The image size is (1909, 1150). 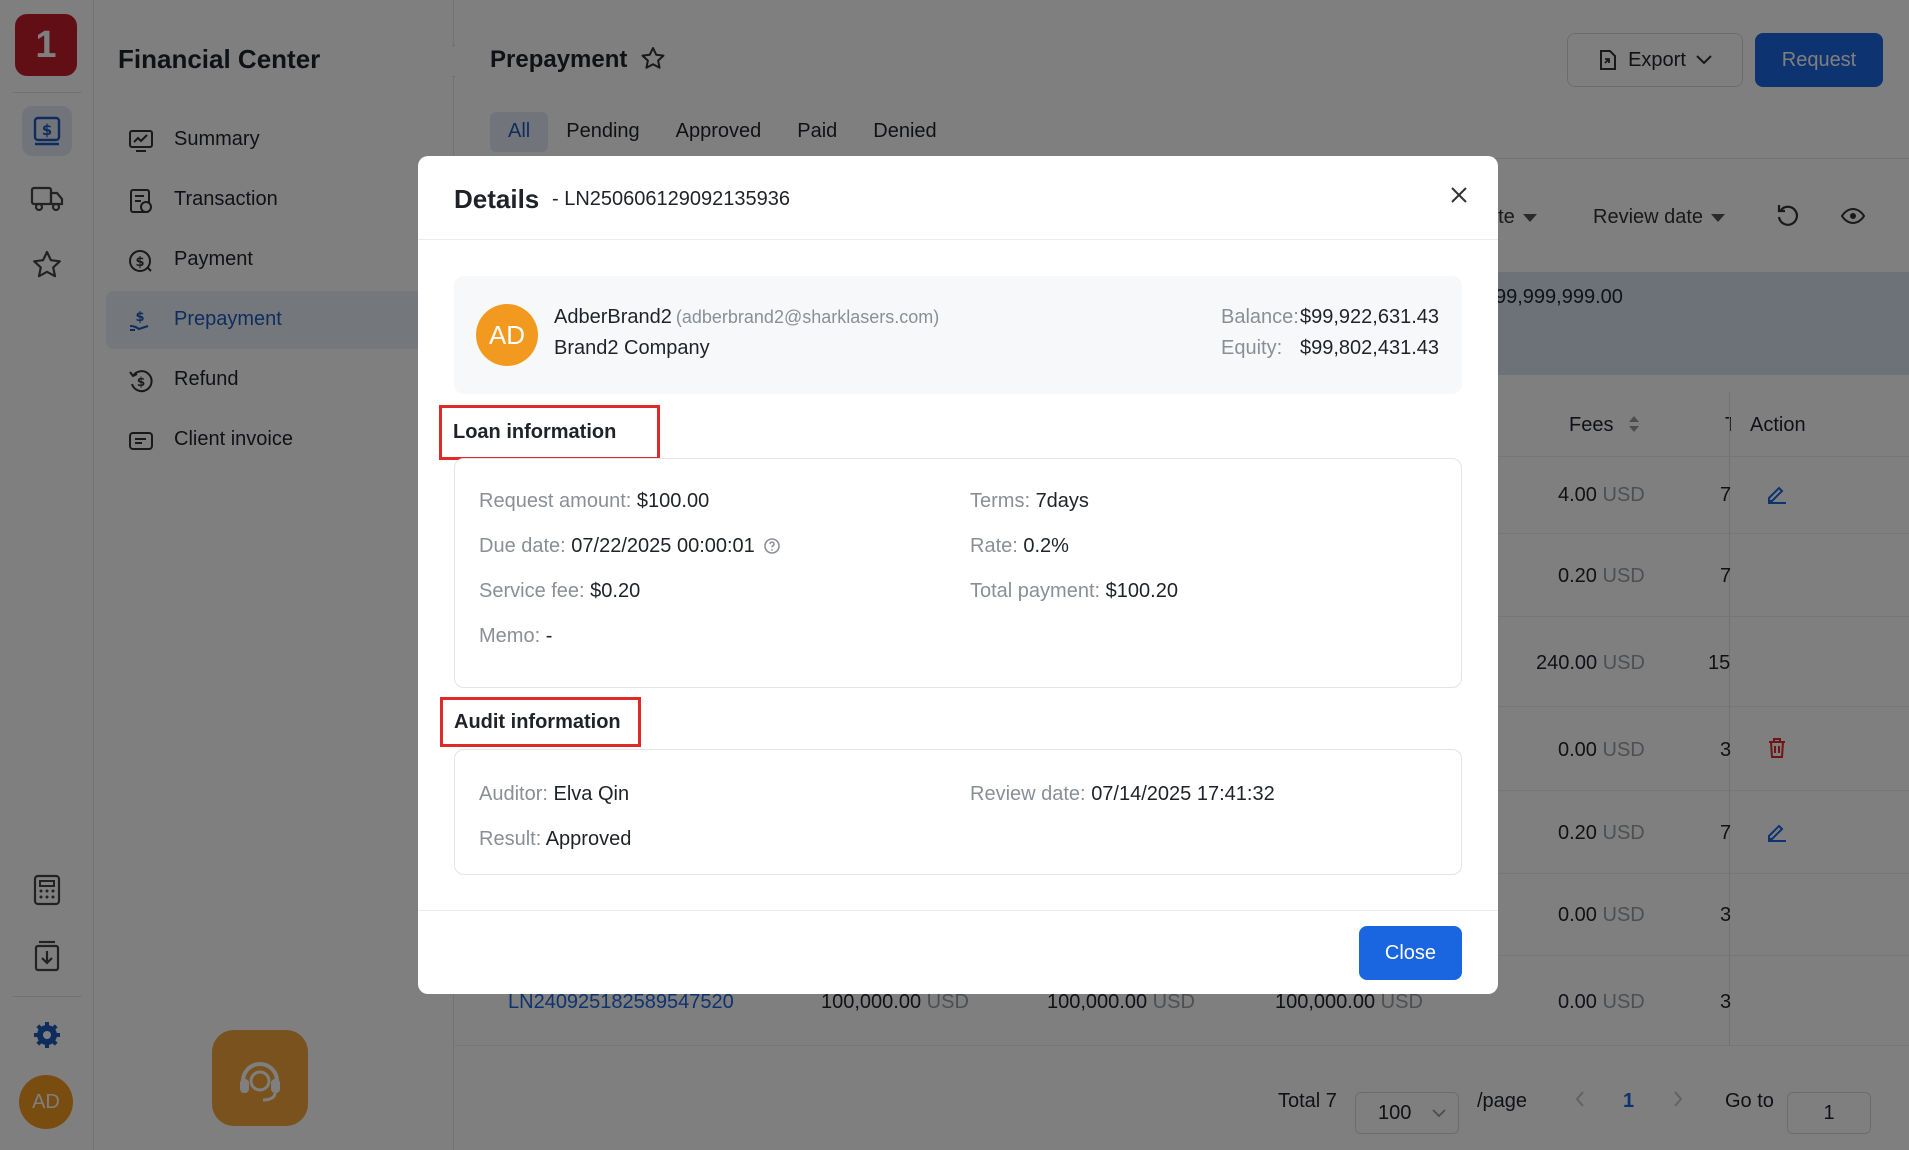 What do you see at coordinates (532, 591) in the screenshot?
I see `field-label: Service fee:` at bounding box center [532, 591].